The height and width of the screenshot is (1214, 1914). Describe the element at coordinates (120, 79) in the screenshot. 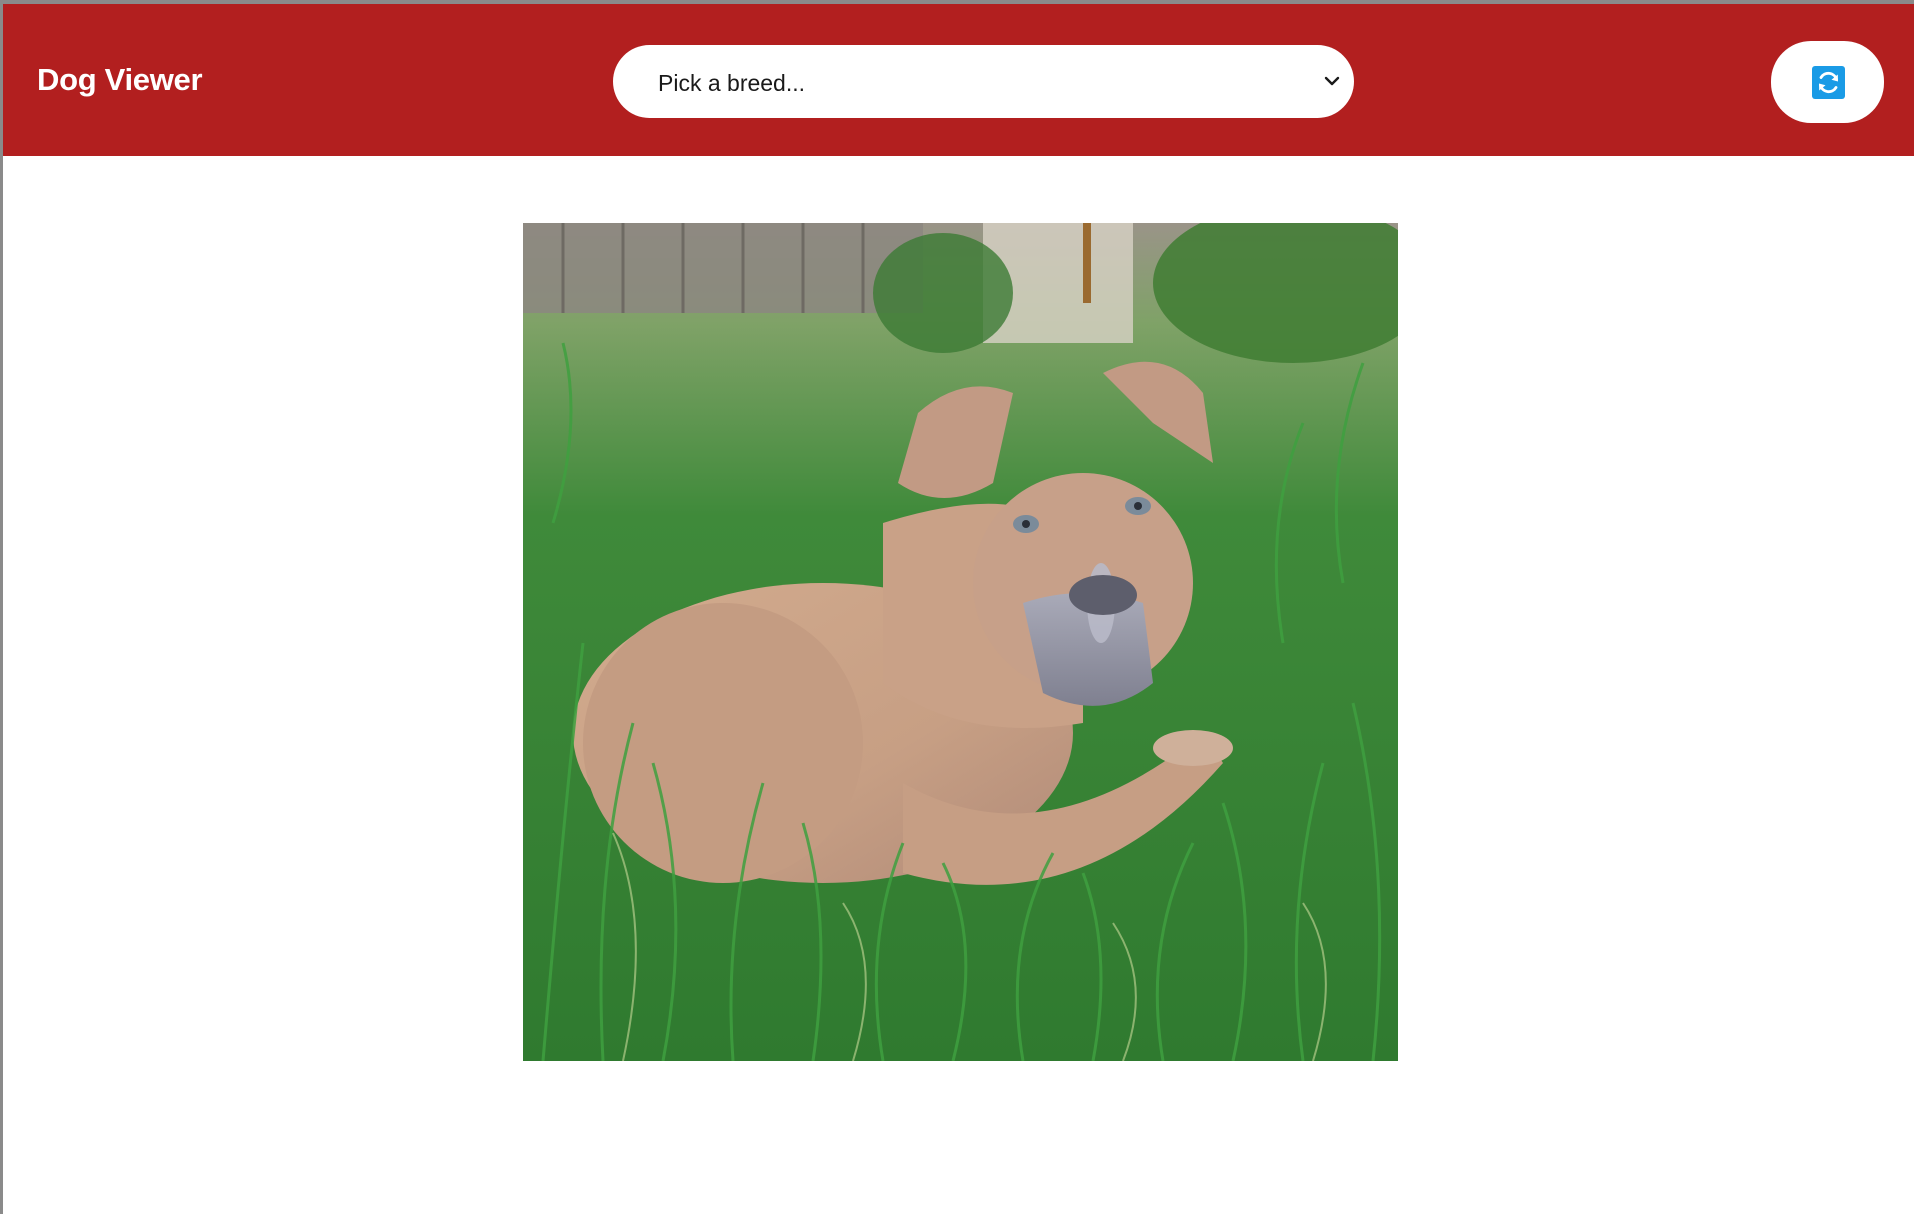

I see `app-title: Dog Viewer` at that location.